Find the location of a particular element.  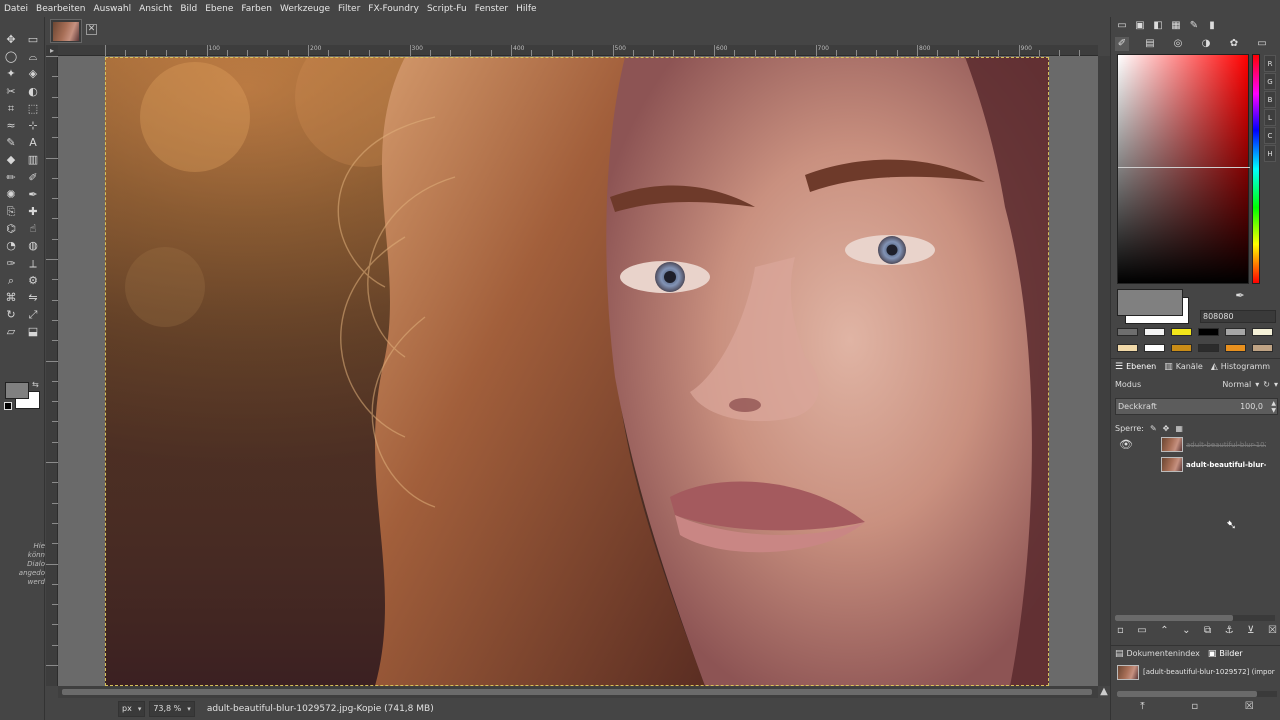

color-wheel-tab-icon: ◎ is located at coordinates (1178, 44).